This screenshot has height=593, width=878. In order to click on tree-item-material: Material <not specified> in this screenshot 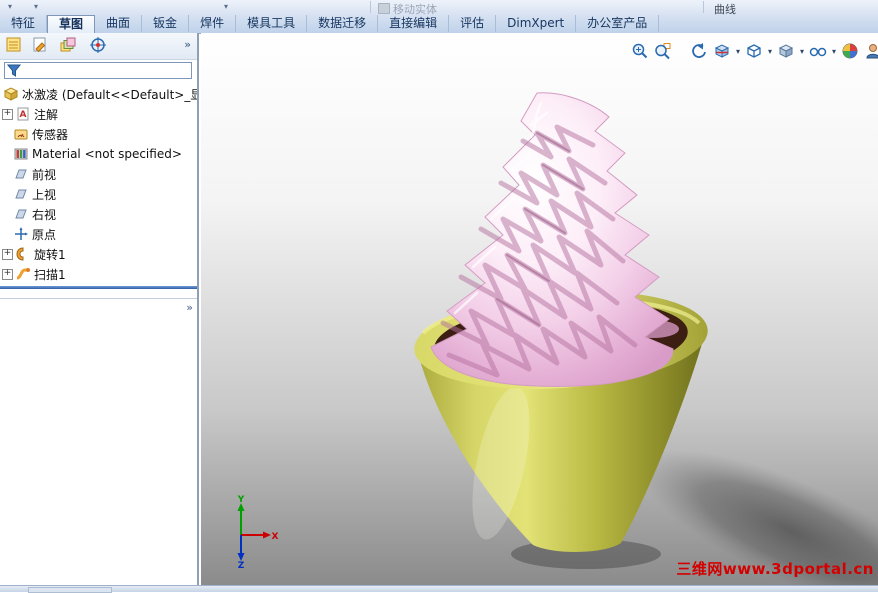, I will do `click(98, 154)`.